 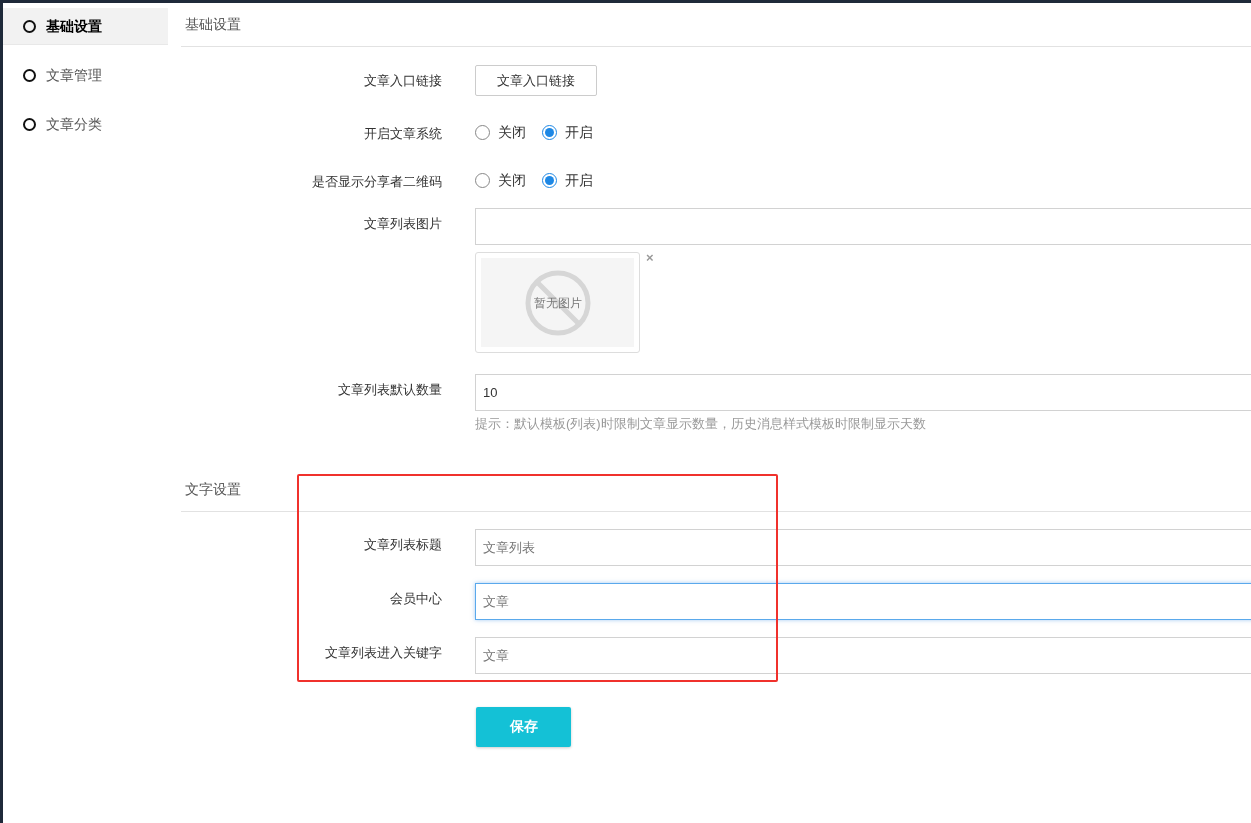 I want to click on link-button: 文章入口链接, so click(x=536, y=80).